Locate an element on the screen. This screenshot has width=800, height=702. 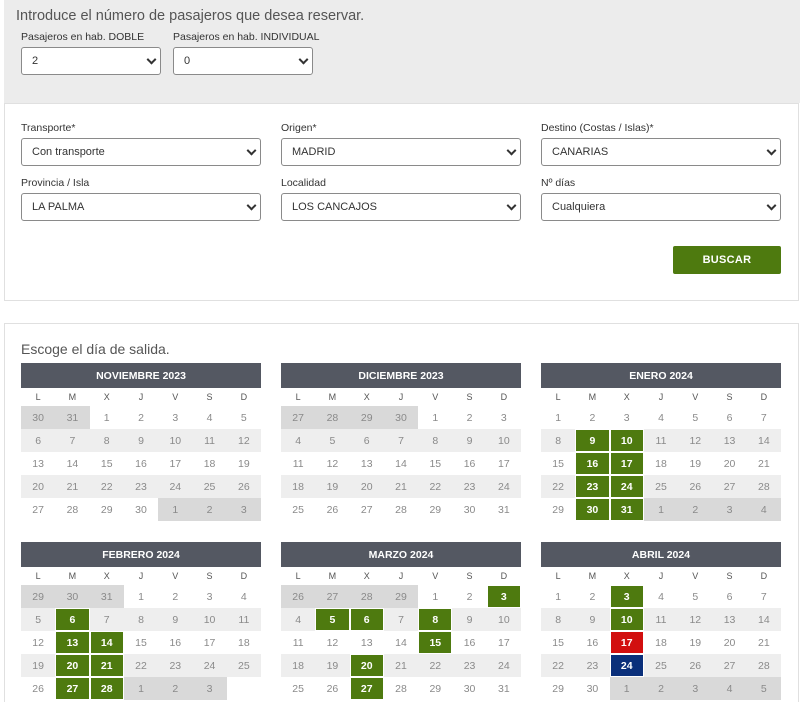
available-day: 13 is located at coordinates (72, 642).